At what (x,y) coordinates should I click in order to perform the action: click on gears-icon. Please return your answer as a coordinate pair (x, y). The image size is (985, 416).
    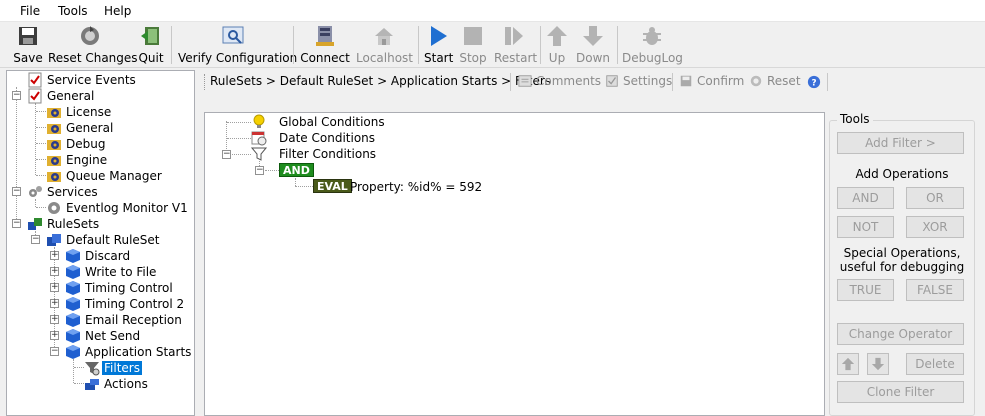
    Looking at the image, I should click on (35, 191).